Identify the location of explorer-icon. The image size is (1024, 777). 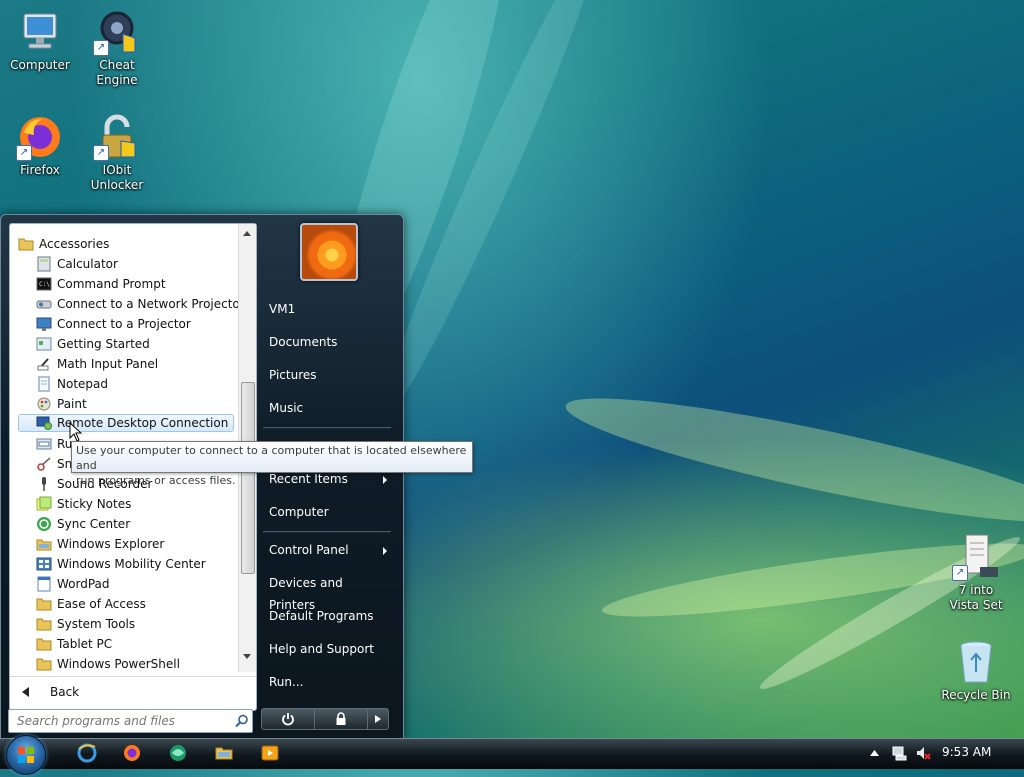
(44, 545).